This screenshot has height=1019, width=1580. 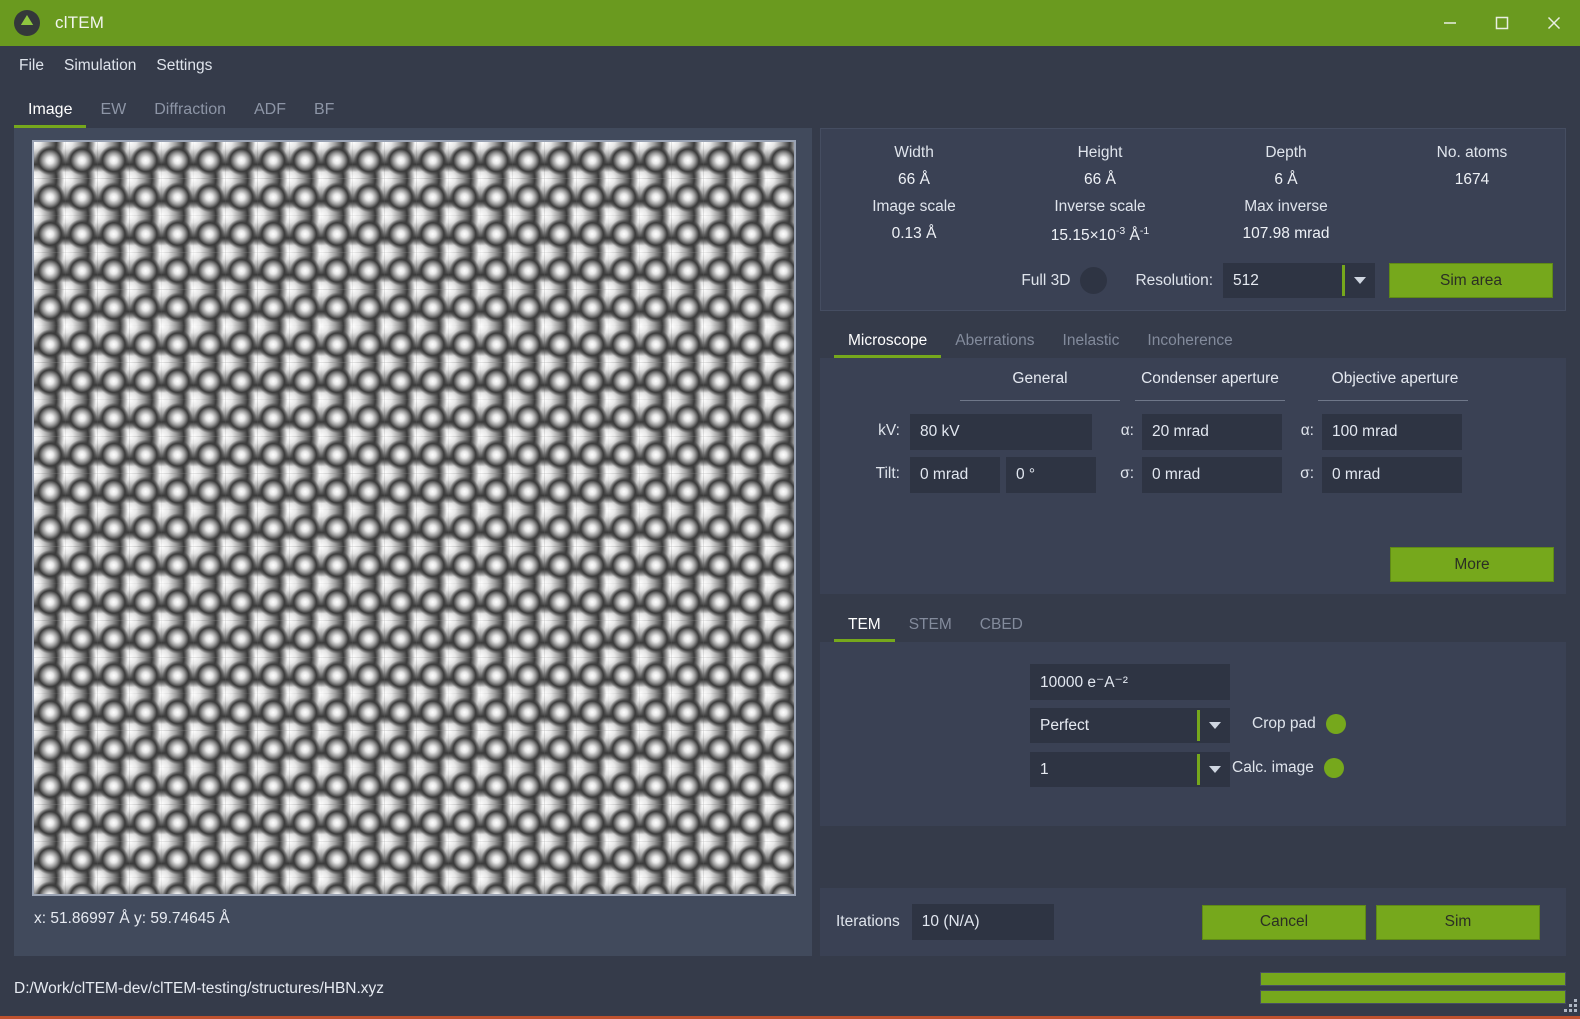 I want to click on minimize-icon, so click(x=1450, y=23).